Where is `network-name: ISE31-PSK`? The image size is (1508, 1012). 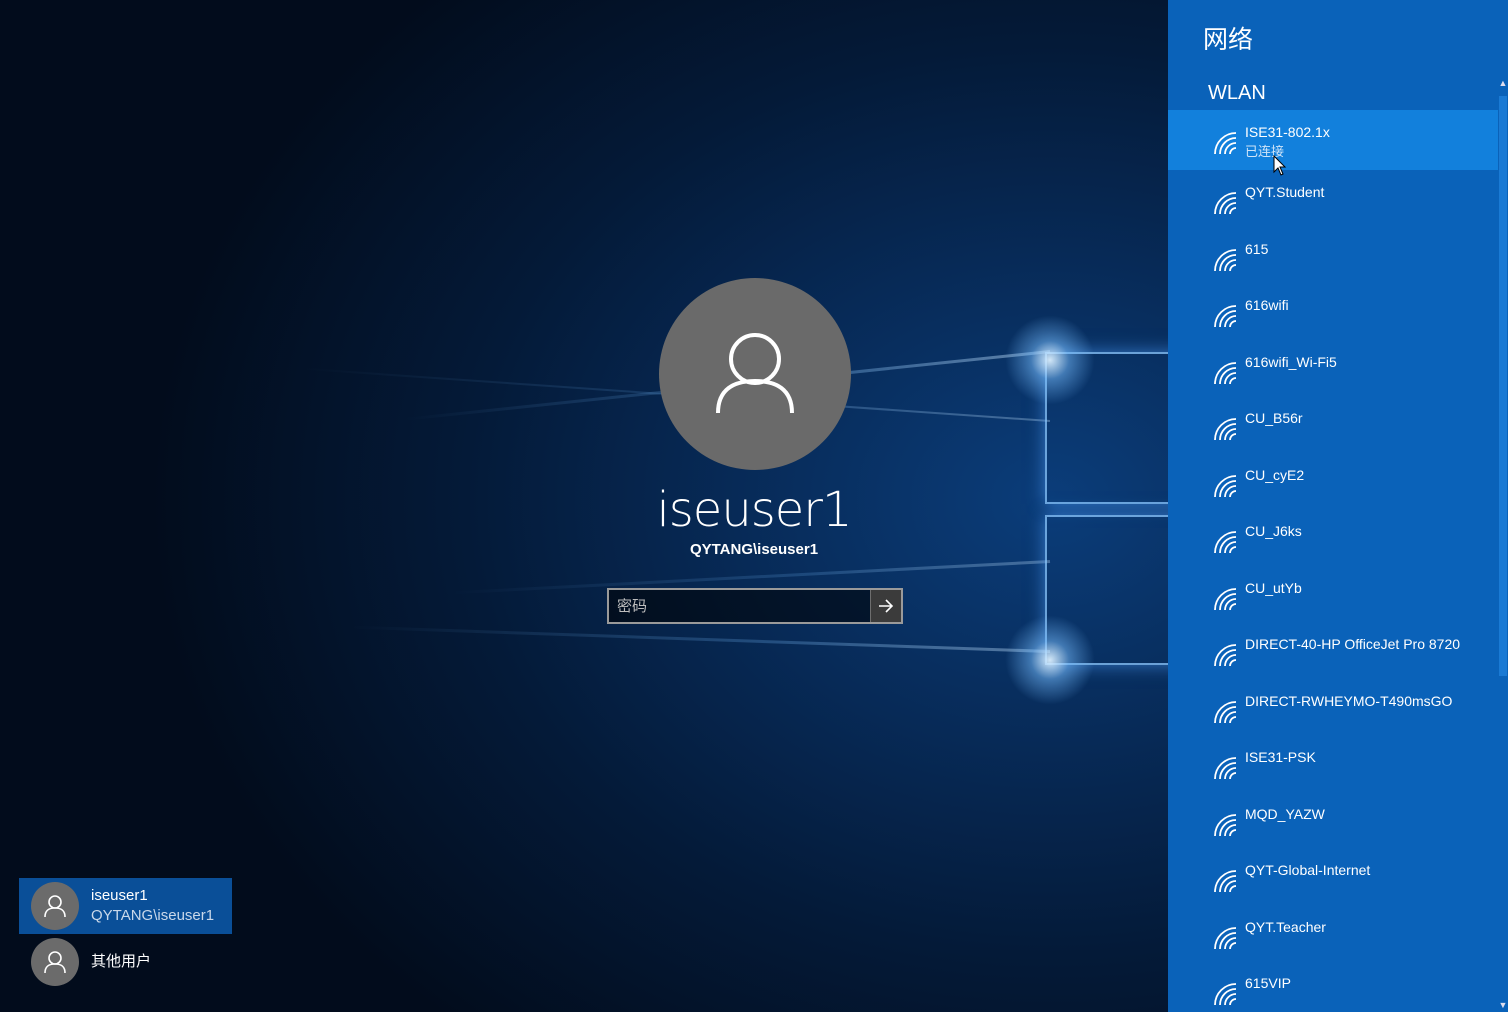
network-name: ISE31-PSK is located at coordinates (1280, 757).